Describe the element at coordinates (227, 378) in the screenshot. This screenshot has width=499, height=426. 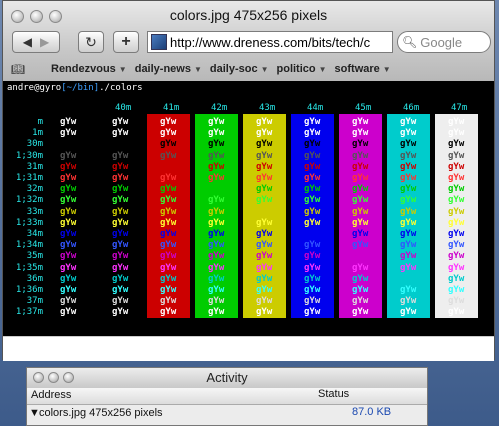
I see `activity-title-bar: Activity` at that location.